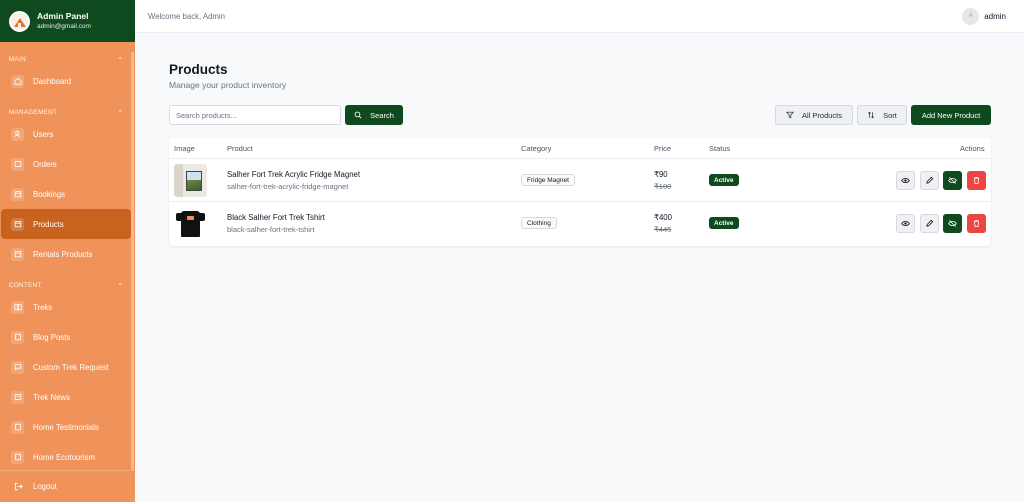 The height and width of the screenshot is (502, 1024). What do you see at coordinates (536, 148) in the screenshot?
I see `header-category: Category` at bounding box center [536, 148].